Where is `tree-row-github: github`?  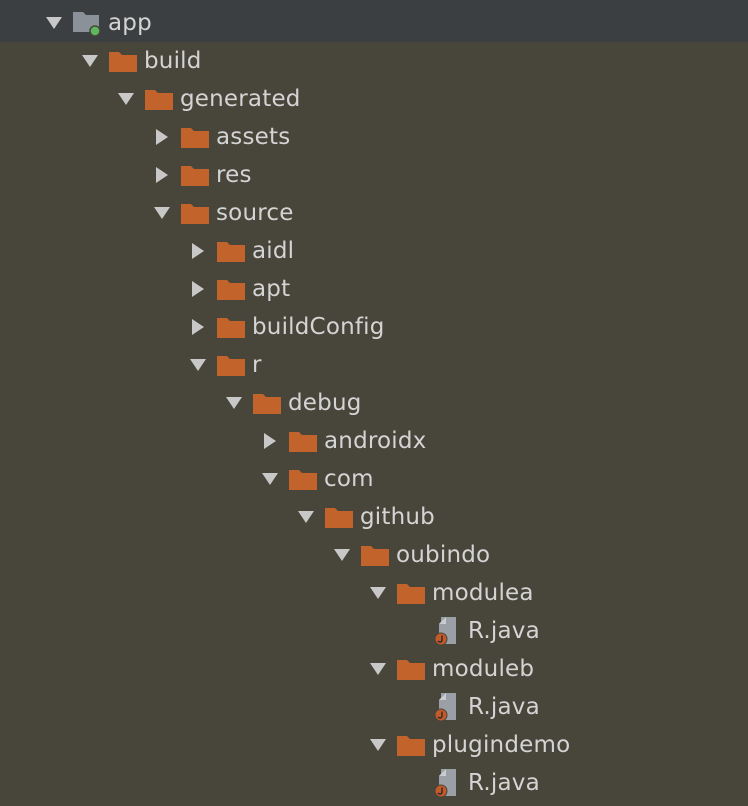
tree-row-github: github is located at coordinates (374, 517).